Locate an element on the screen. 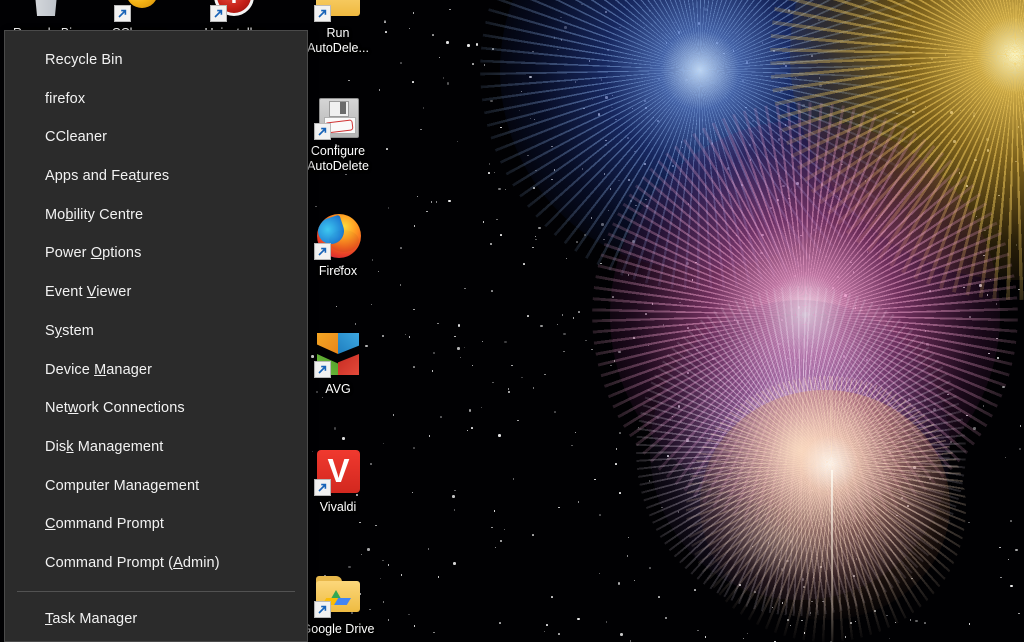 Image resolution: width=1024 pixels, height=642 pixels. folder-icon is located at coordinates (338, 11).